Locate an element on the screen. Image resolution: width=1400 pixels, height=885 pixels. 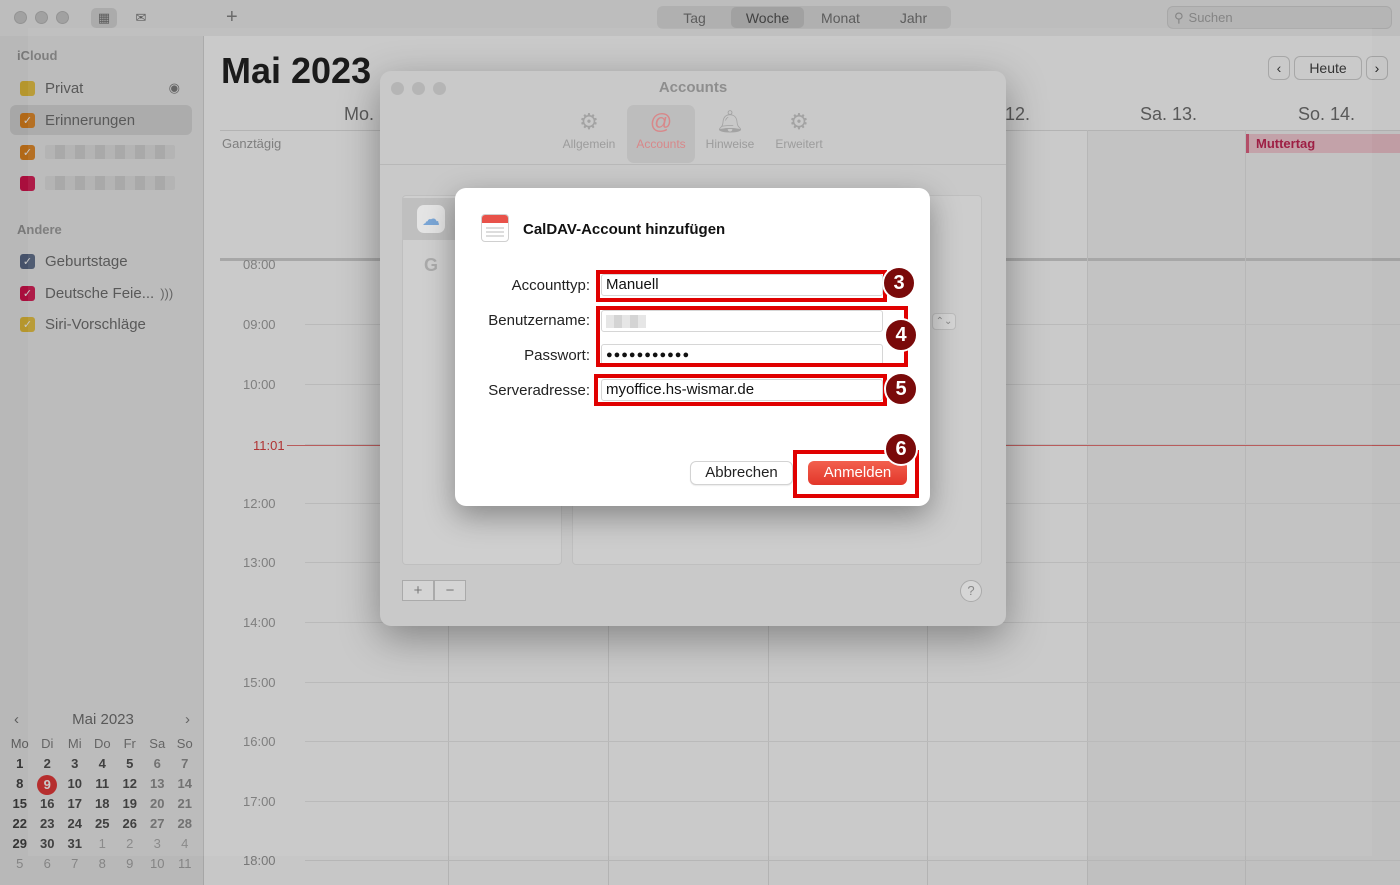
window-title: Accounts is located at coordinates (693, 87).